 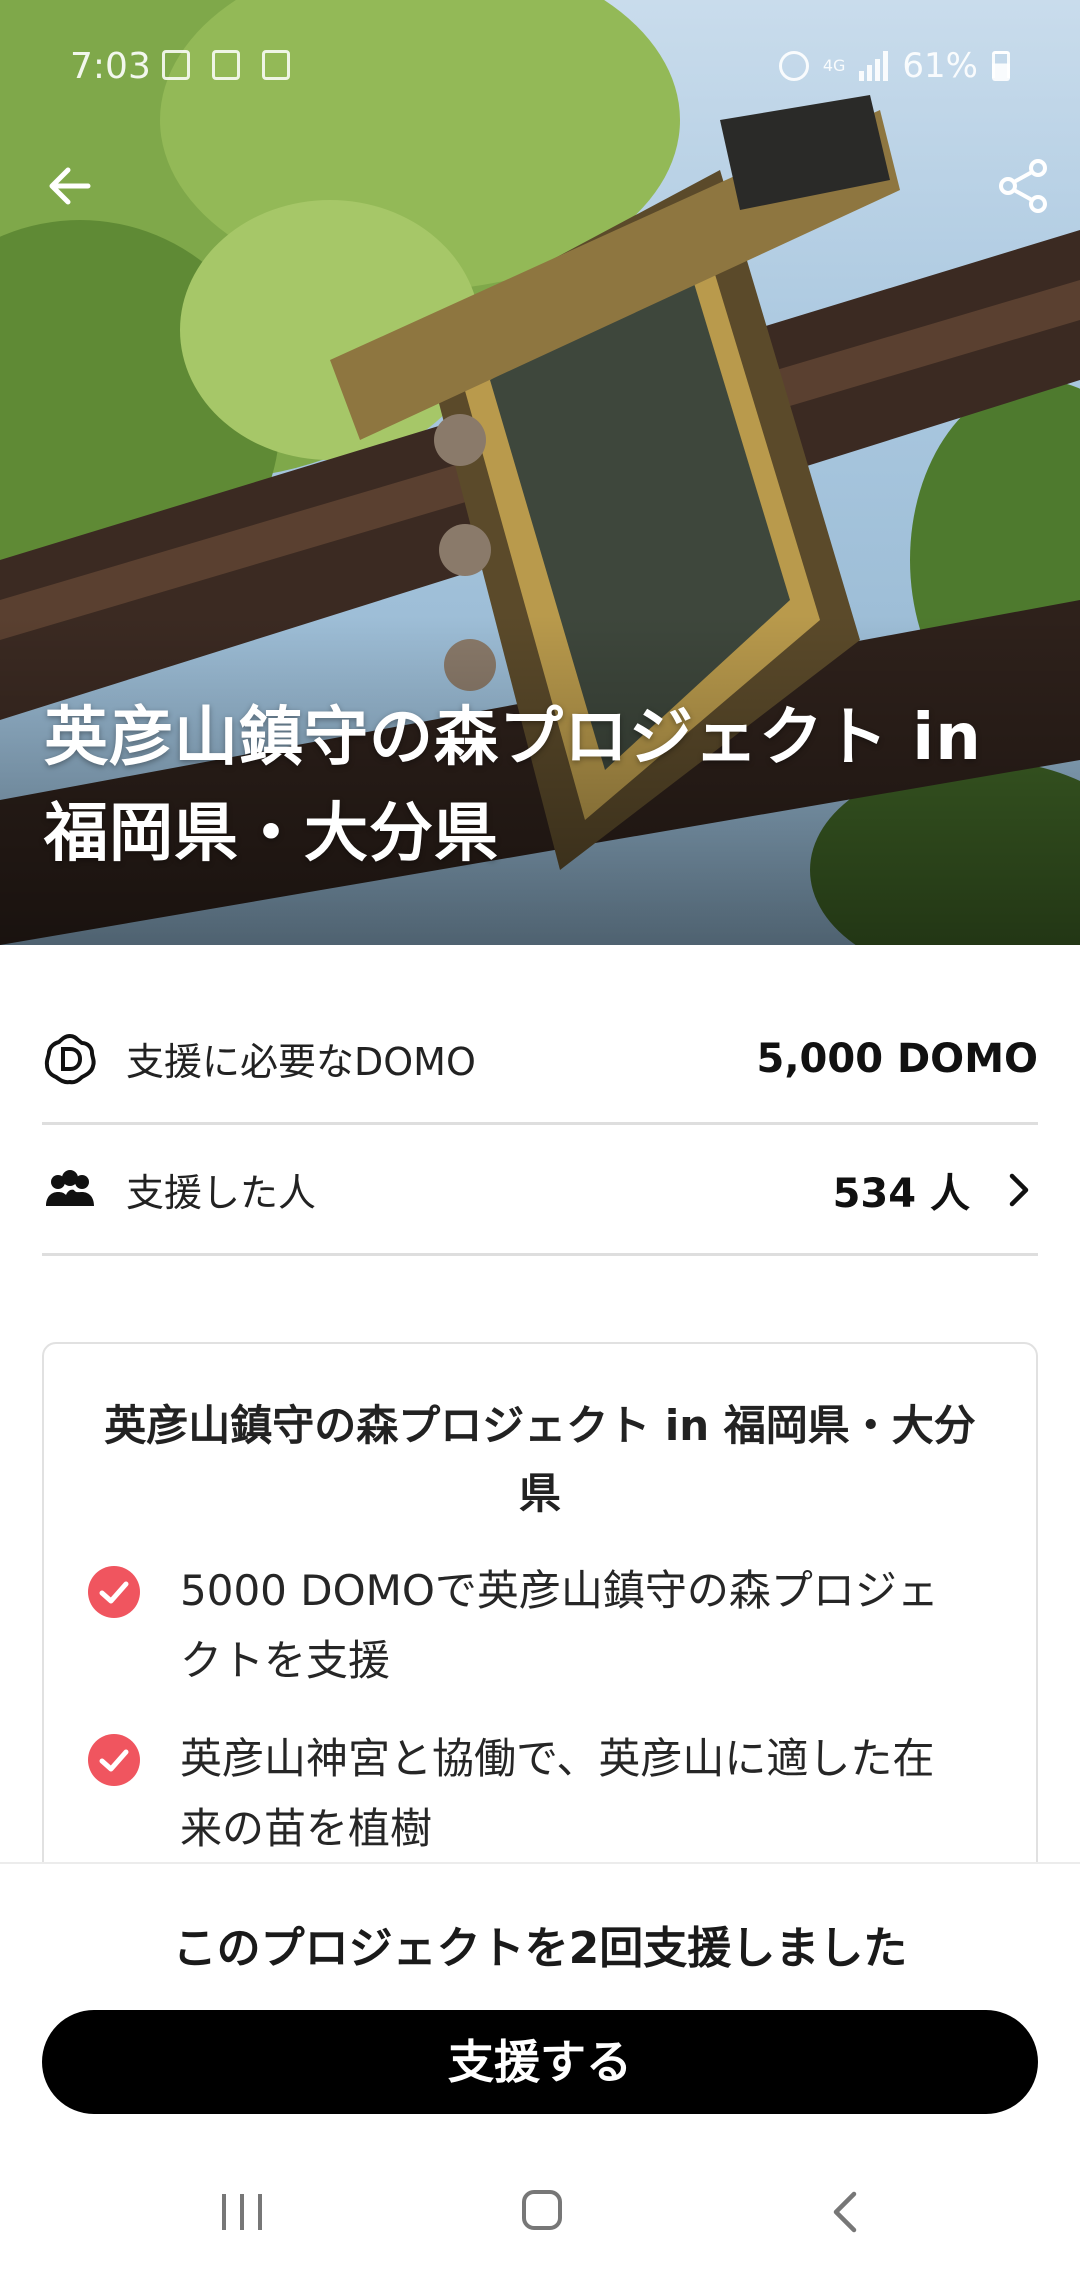 I want to click on people-icon, so click(x=70, y=1187).